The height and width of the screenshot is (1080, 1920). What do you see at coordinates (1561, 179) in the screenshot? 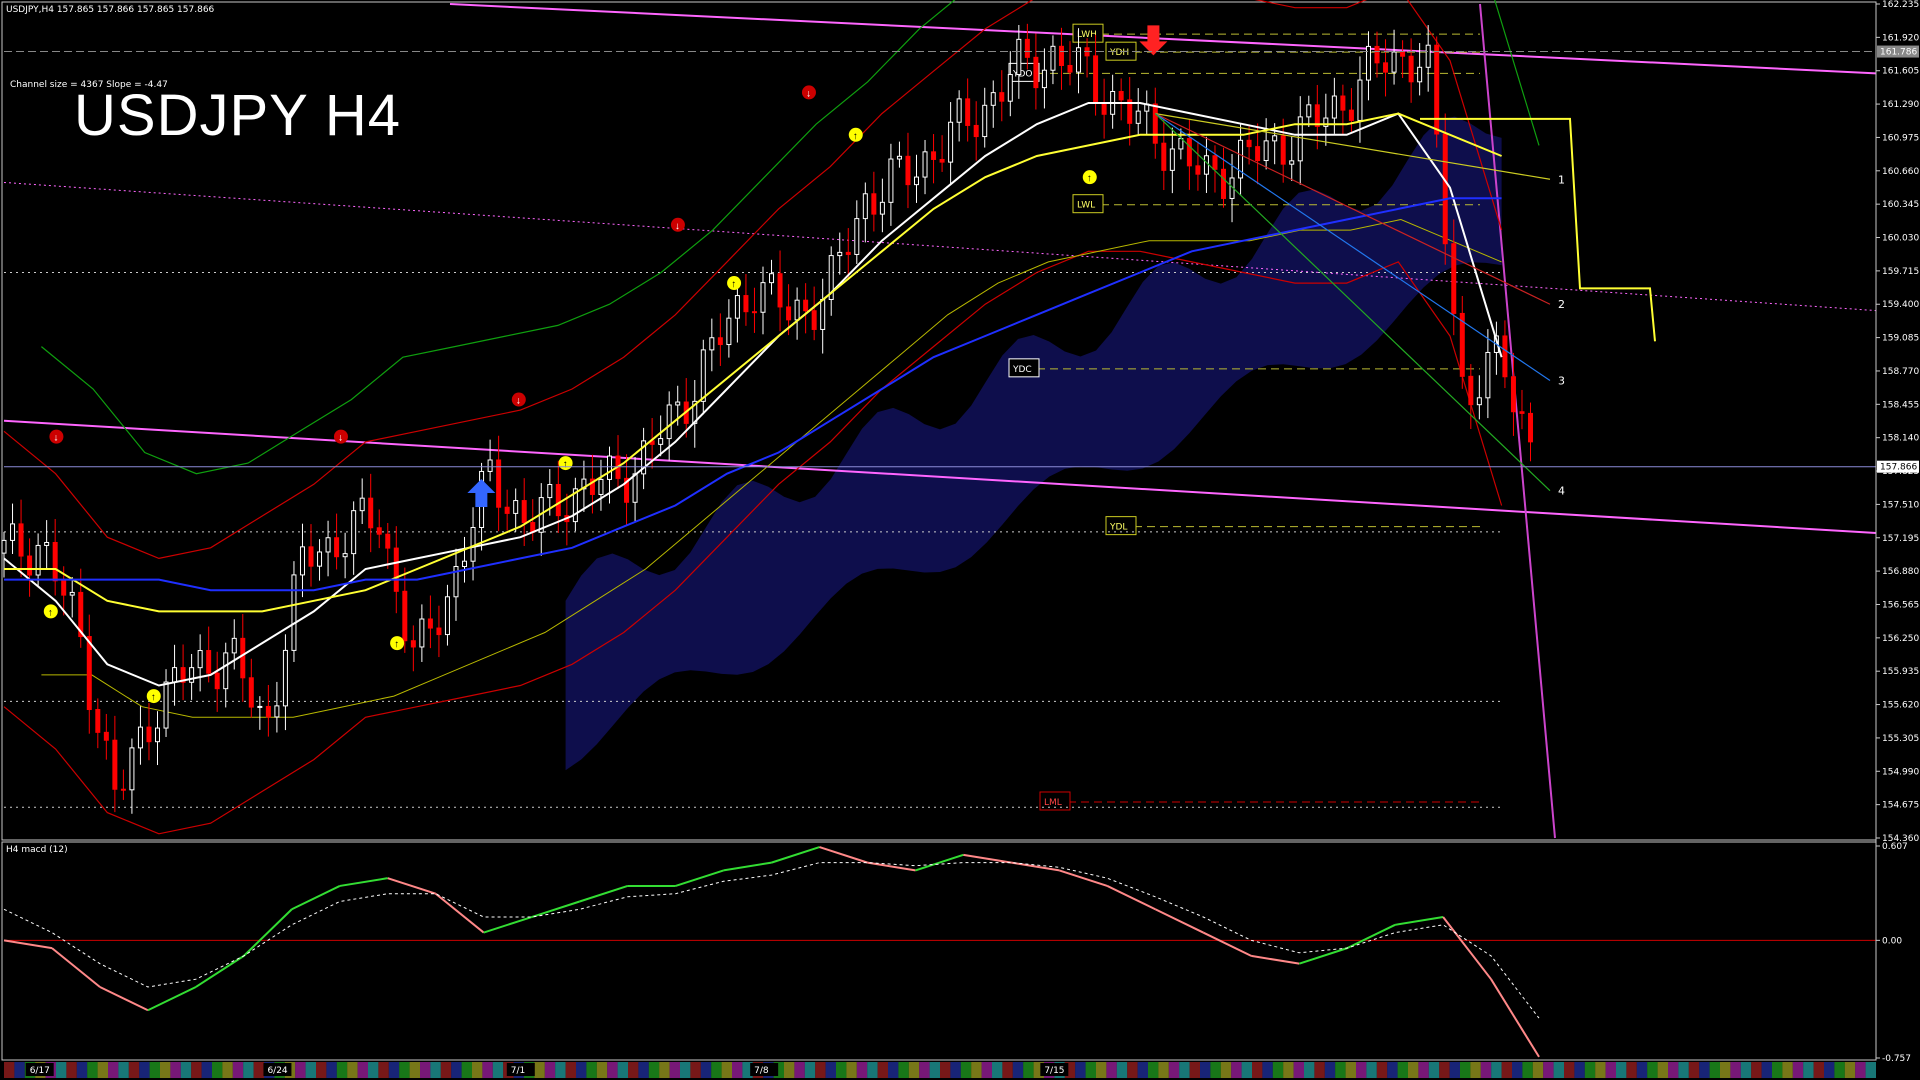
I see `projection-label: 1` at bounding box center [1561, 179].